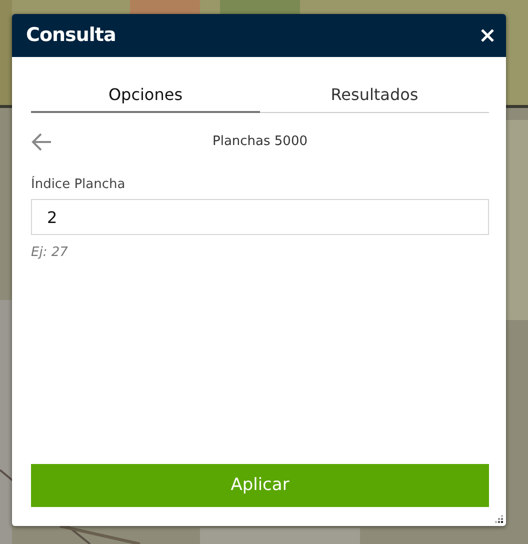 This screenshot has height=544, width=528. I want to click on field-label: Índice Plancha, so click(78, 184).